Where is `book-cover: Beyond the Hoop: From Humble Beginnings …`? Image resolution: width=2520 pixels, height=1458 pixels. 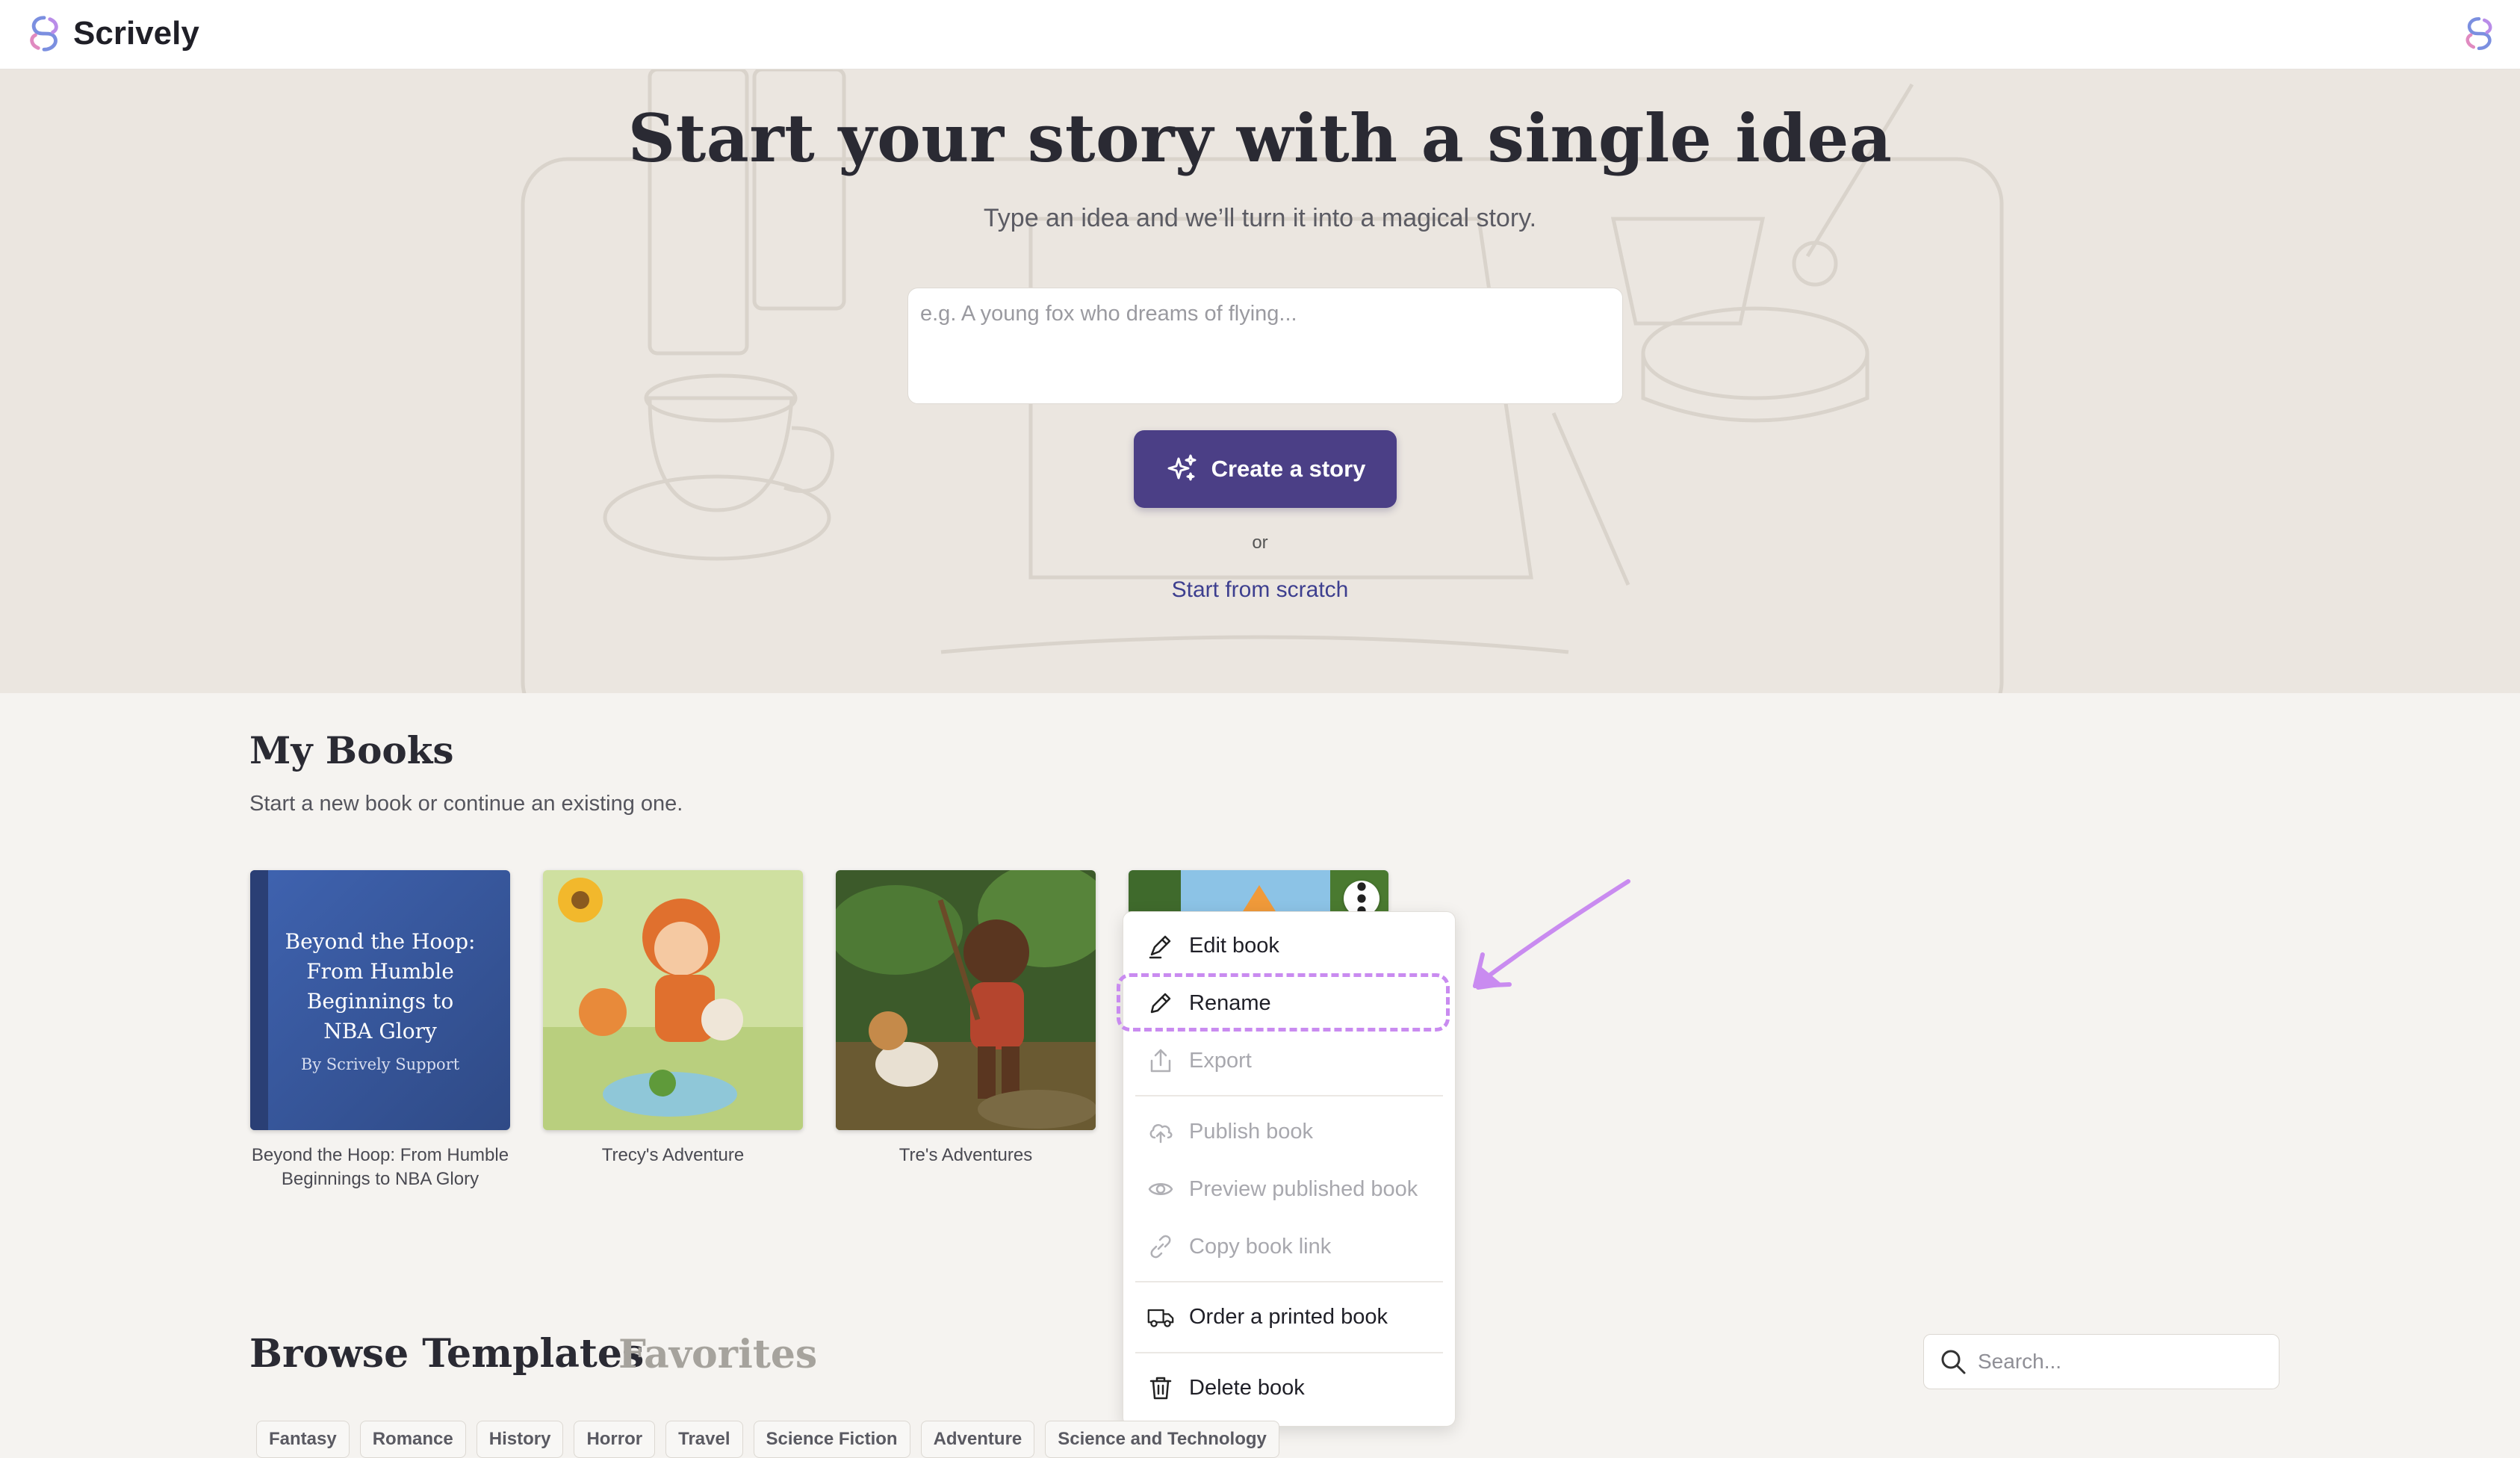 book-cover: Beyond the Hoop: From Humble Beginnings … is located at coordinates (380, 1000).